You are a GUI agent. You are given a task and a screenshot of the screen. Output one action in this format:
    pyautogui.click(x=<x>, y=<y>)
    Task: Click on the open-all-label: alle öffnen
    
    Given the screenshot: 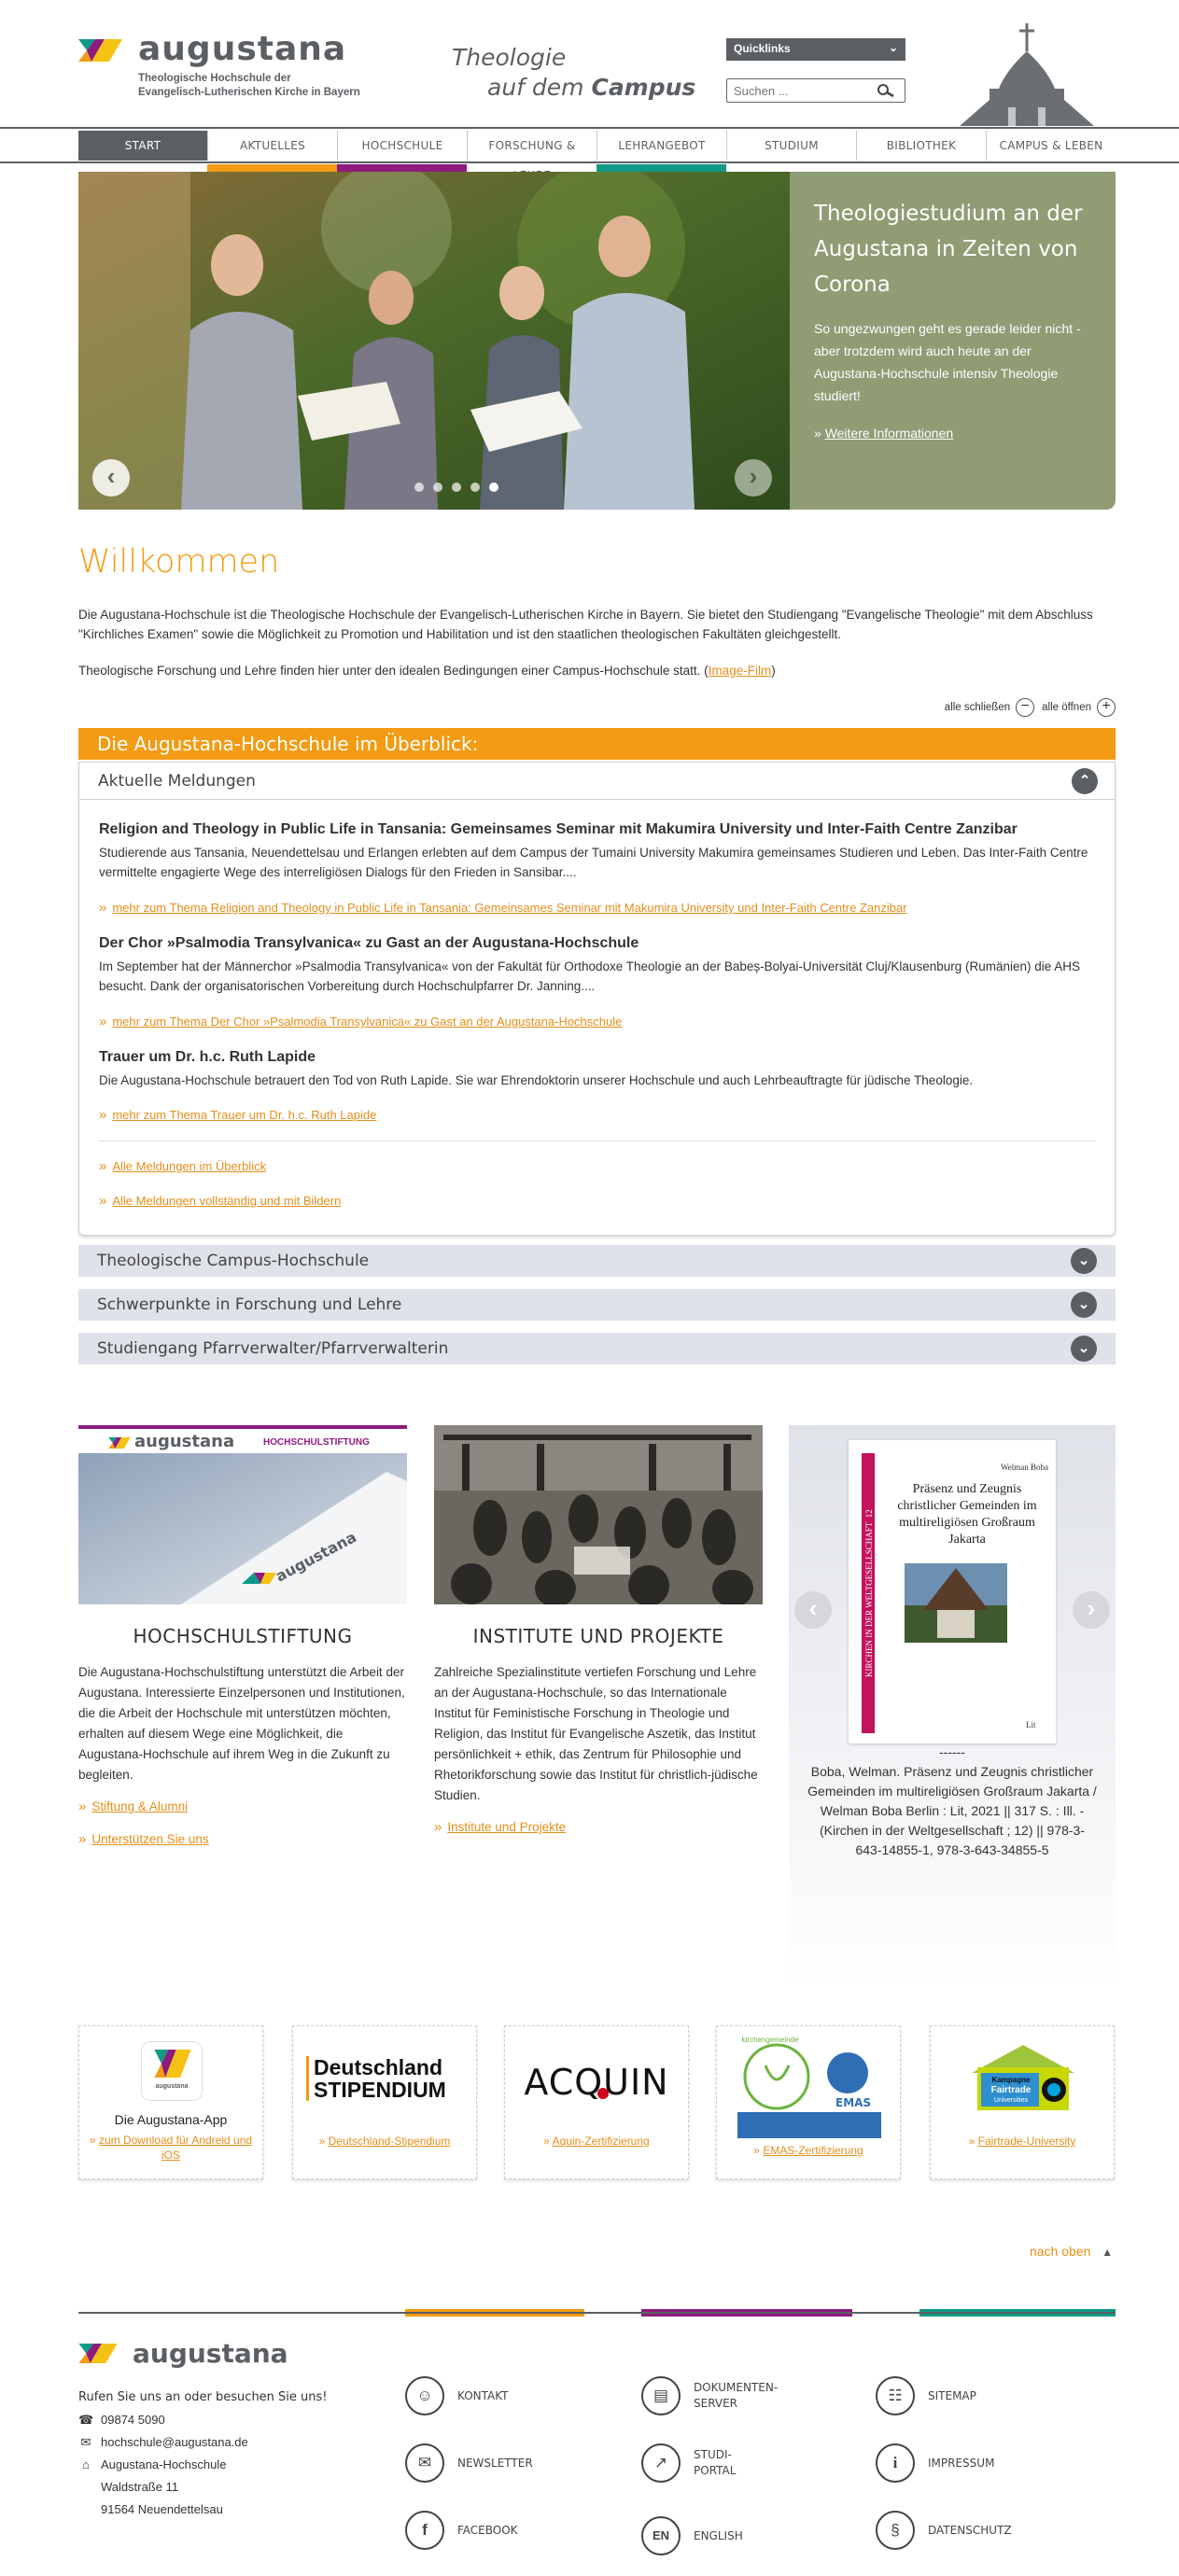 What is the action you would take?
    pyautogui.click(x=1066, y=707)
    